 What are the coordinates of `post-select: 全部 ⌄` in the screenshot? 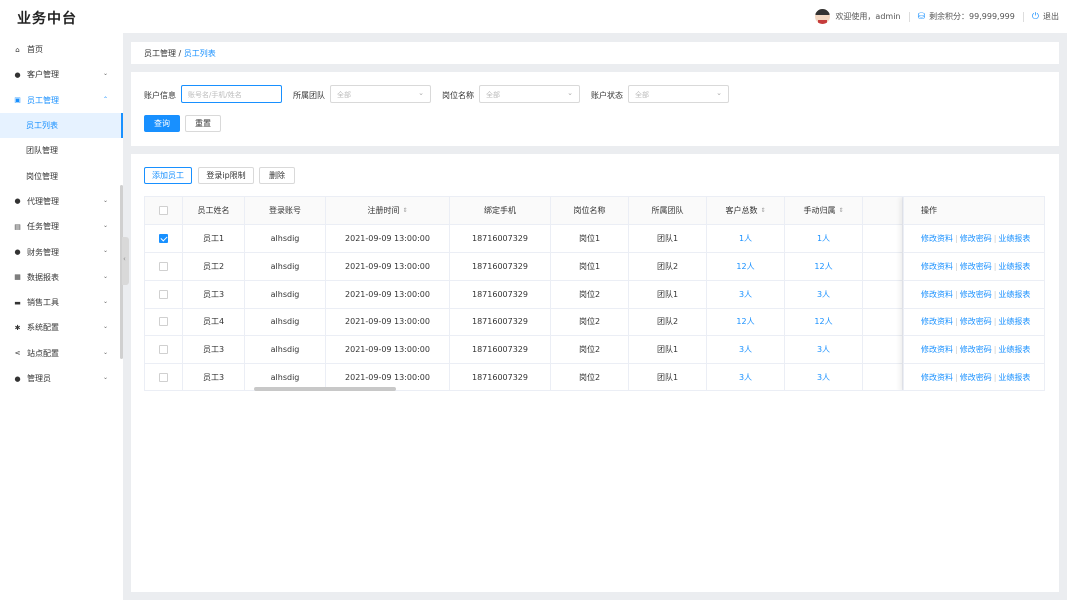 It's located at (529, 94).